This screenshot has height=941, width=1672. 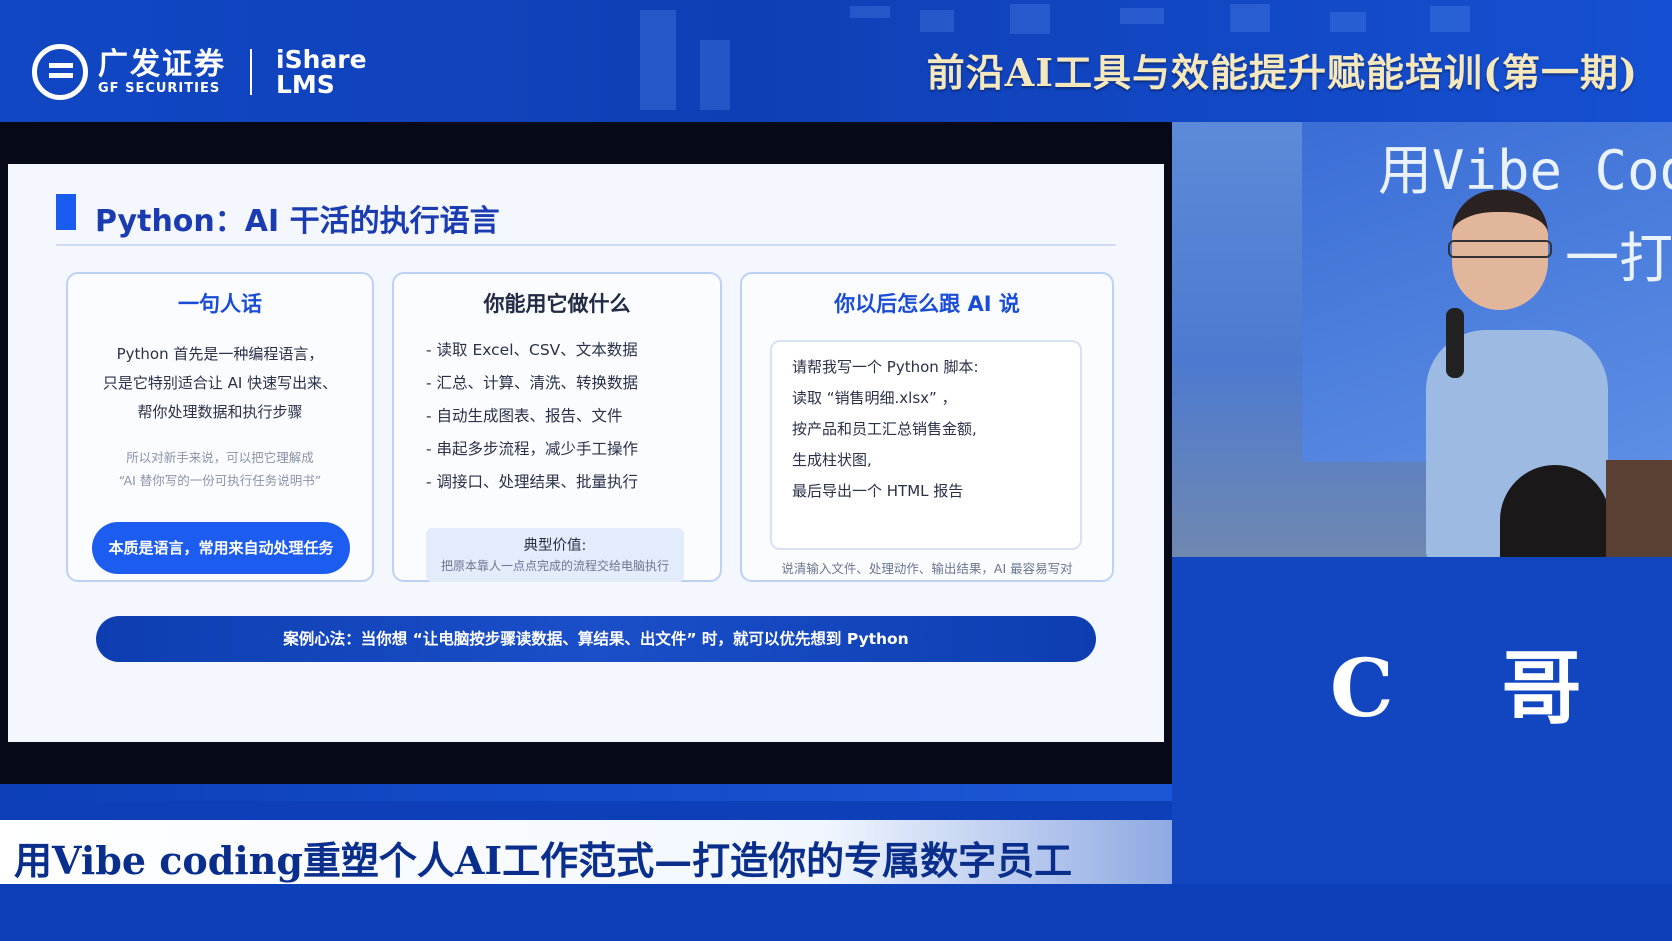 I want to click on event-title: 前沿AI工具与效能提升赋能培训(第一期), so click(x=1282, y=72).